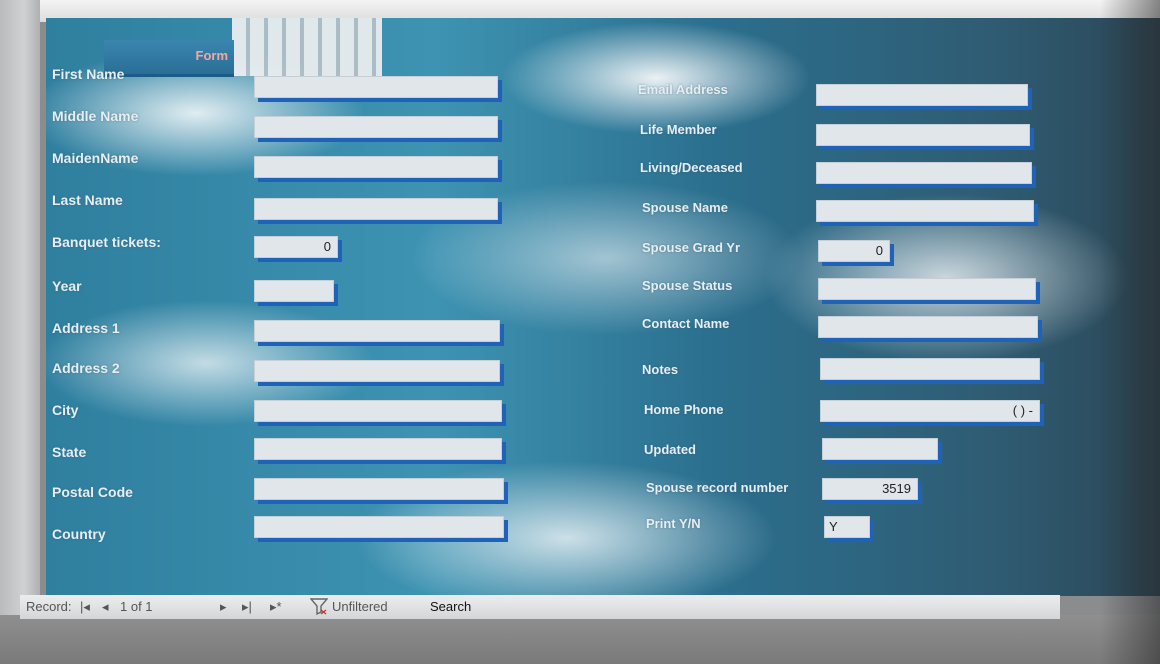 The height and width of the screenshot is (664, 1160). I want to click on home-phone-field: ( ) -, so click(930, 411).